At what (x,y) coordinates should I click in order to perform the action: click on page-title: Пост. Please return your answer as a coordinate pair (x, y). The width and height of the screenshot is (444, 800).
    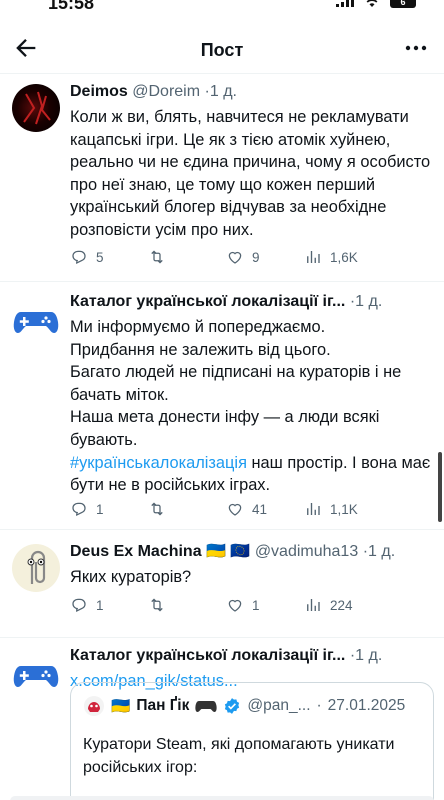
    Looking at the image, I should click on (222, 50).